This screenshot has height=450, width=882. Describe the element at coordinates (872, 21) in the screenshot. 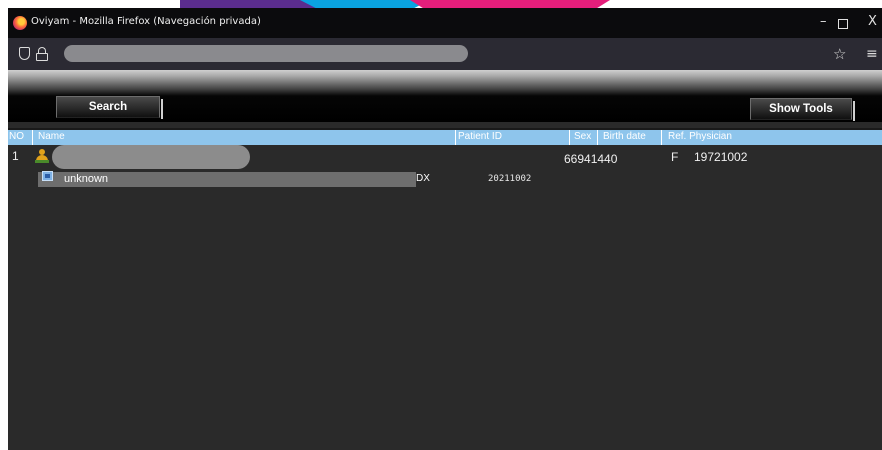

I see `close-button: X` at that location.